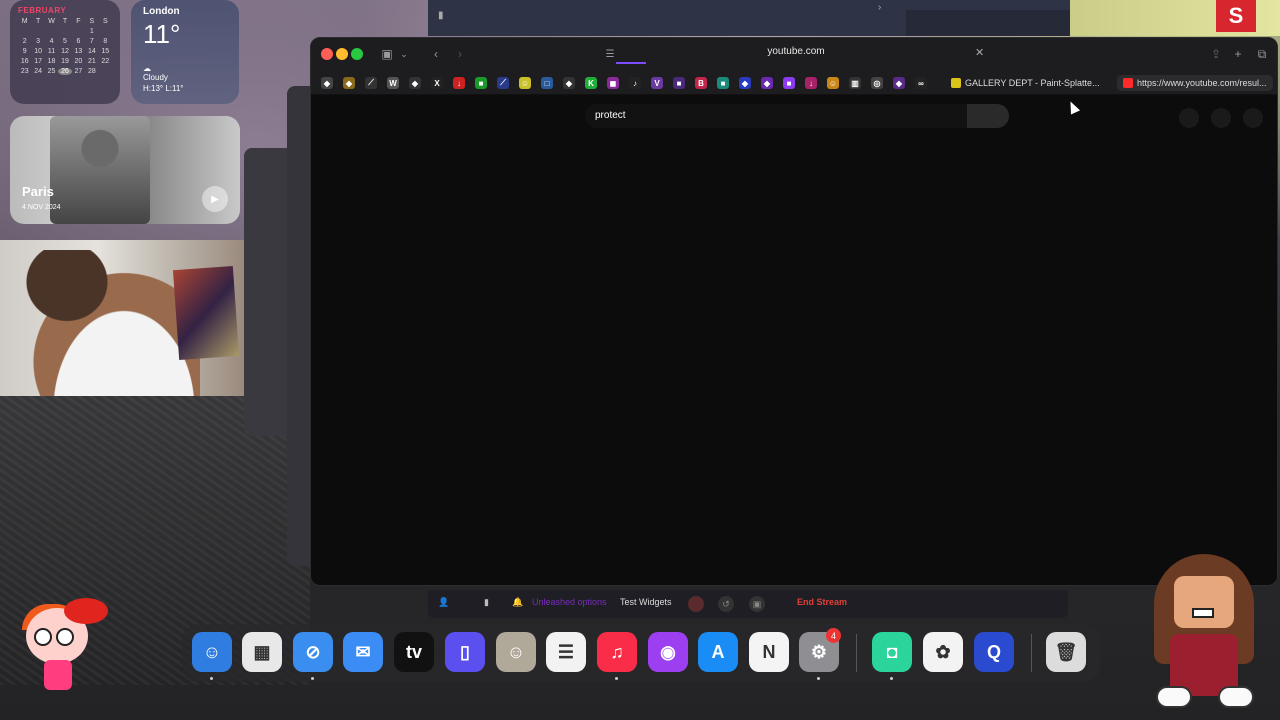  Describe the element at coordinates (51, 71) in the screenshot. I see `calendar-day: 25` at that location.